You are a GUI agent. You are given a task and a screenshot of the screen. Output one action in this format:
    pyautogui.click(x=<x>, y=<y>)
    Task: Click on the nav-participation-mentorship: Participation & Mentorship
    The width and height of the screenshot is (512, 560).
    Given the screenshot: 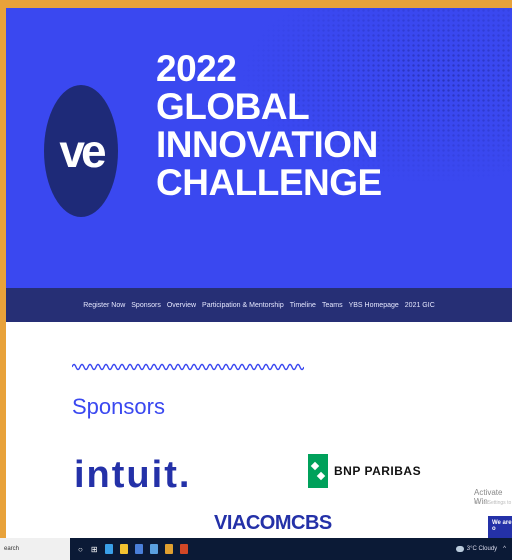 What is the action you would take?
    pyautogui.click(x=243, y=305)
    